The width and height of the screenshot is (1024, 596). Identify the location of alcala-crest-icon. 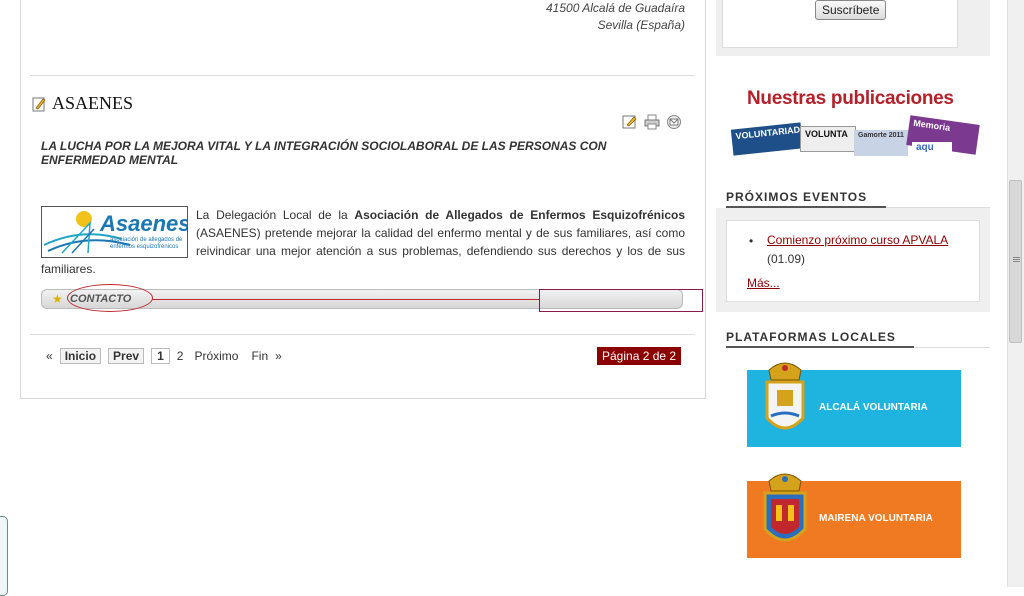
(785, 396).